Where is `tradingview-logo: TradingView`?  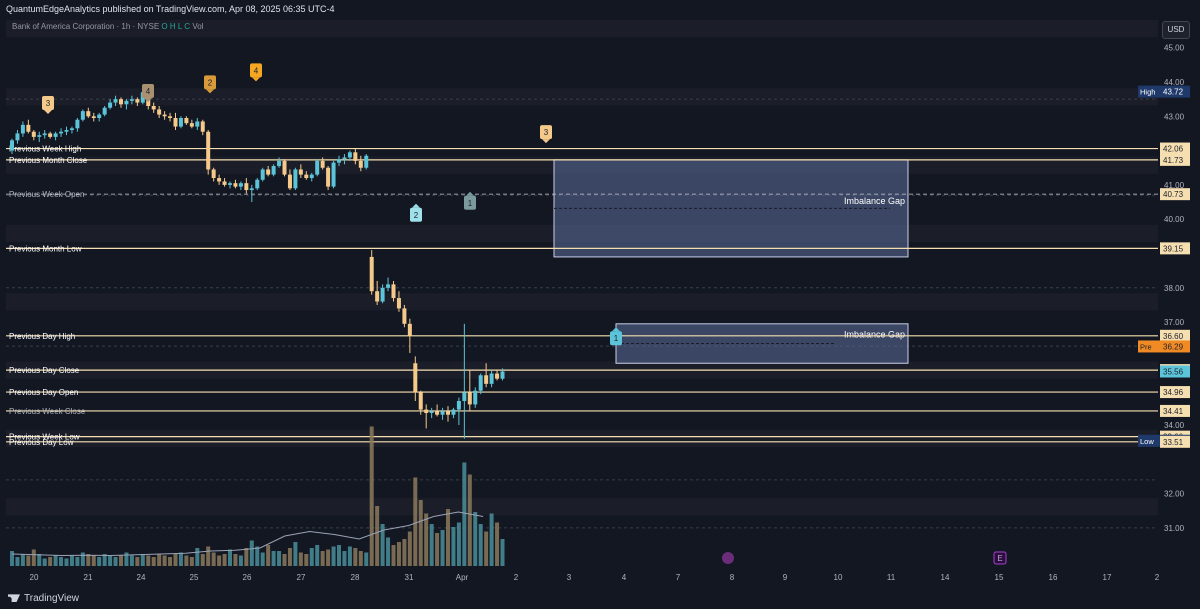
tradingview-logo: TradingView is located at coordinates (43, 598).